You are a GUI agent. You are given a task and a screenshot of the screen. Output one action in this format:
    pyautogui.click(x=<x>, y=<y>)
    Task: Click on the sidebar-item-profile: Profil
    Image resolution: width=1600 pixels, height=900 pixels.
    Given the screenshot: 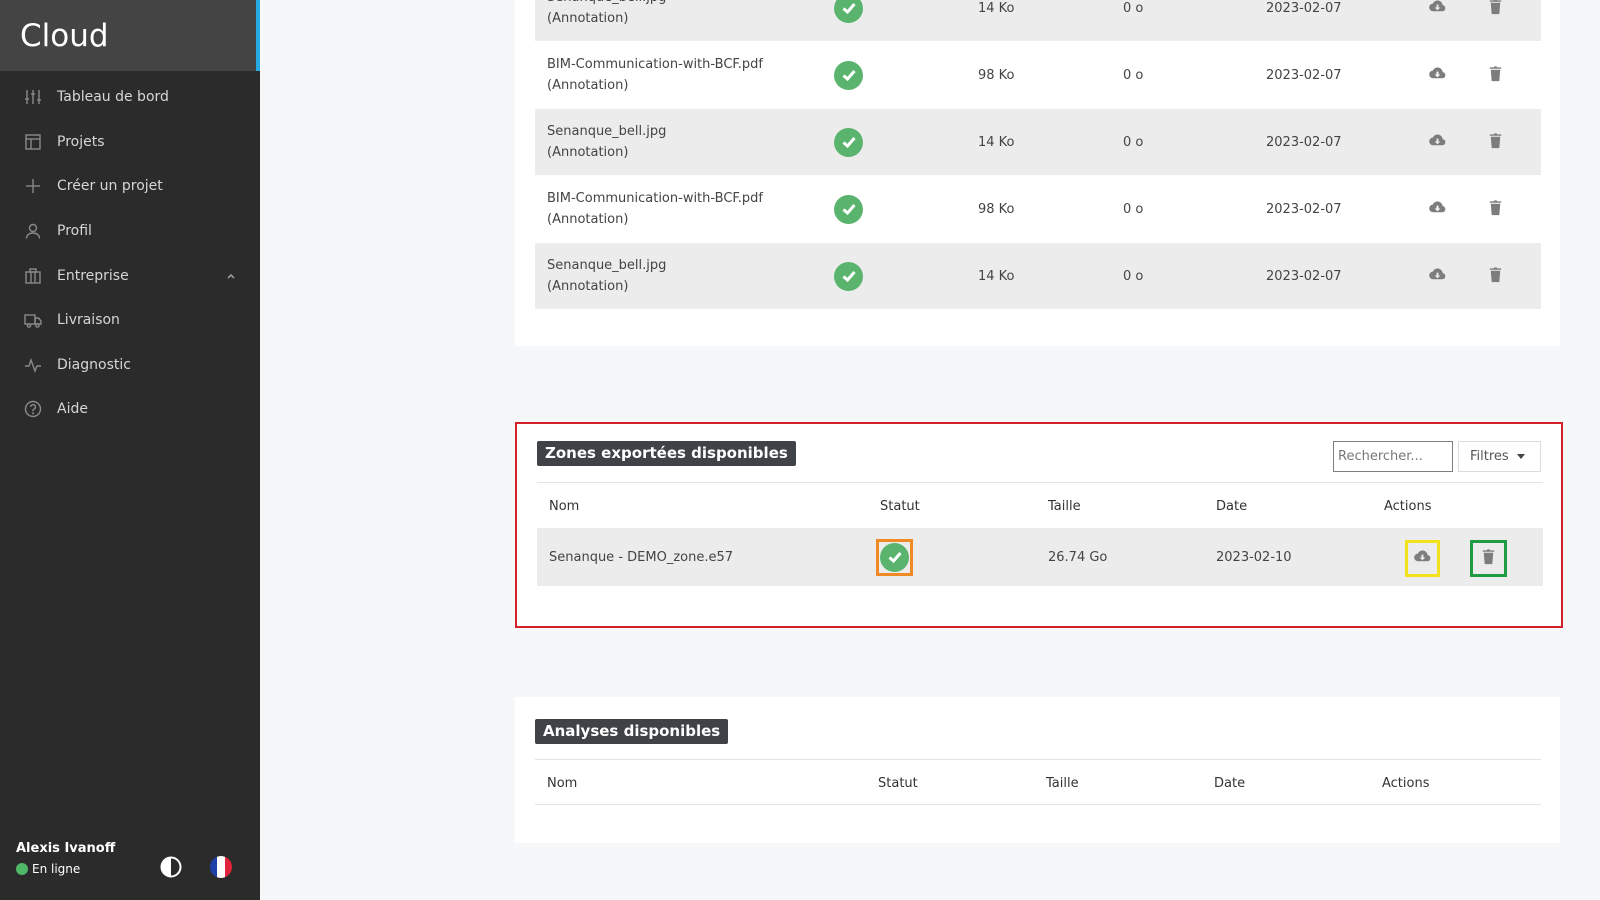 What is the action you would take?
    pyautogui.click(x=130, y=231)
    